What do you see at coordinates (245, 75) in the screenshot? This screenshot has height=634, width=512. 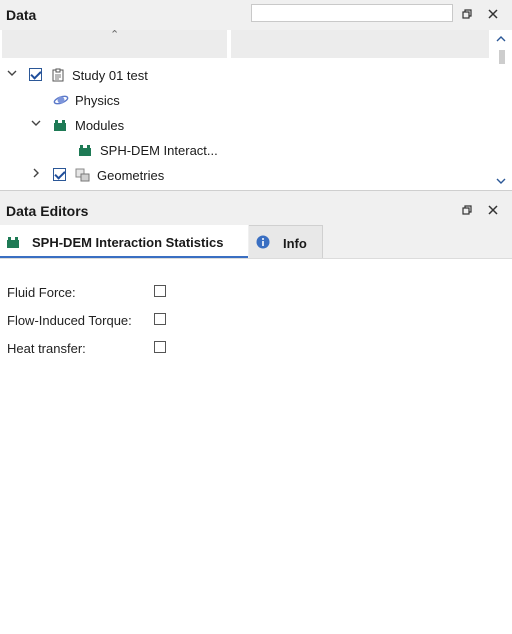 I see `tree-row-study: Study 01 test` at bounding box center [245, 75].